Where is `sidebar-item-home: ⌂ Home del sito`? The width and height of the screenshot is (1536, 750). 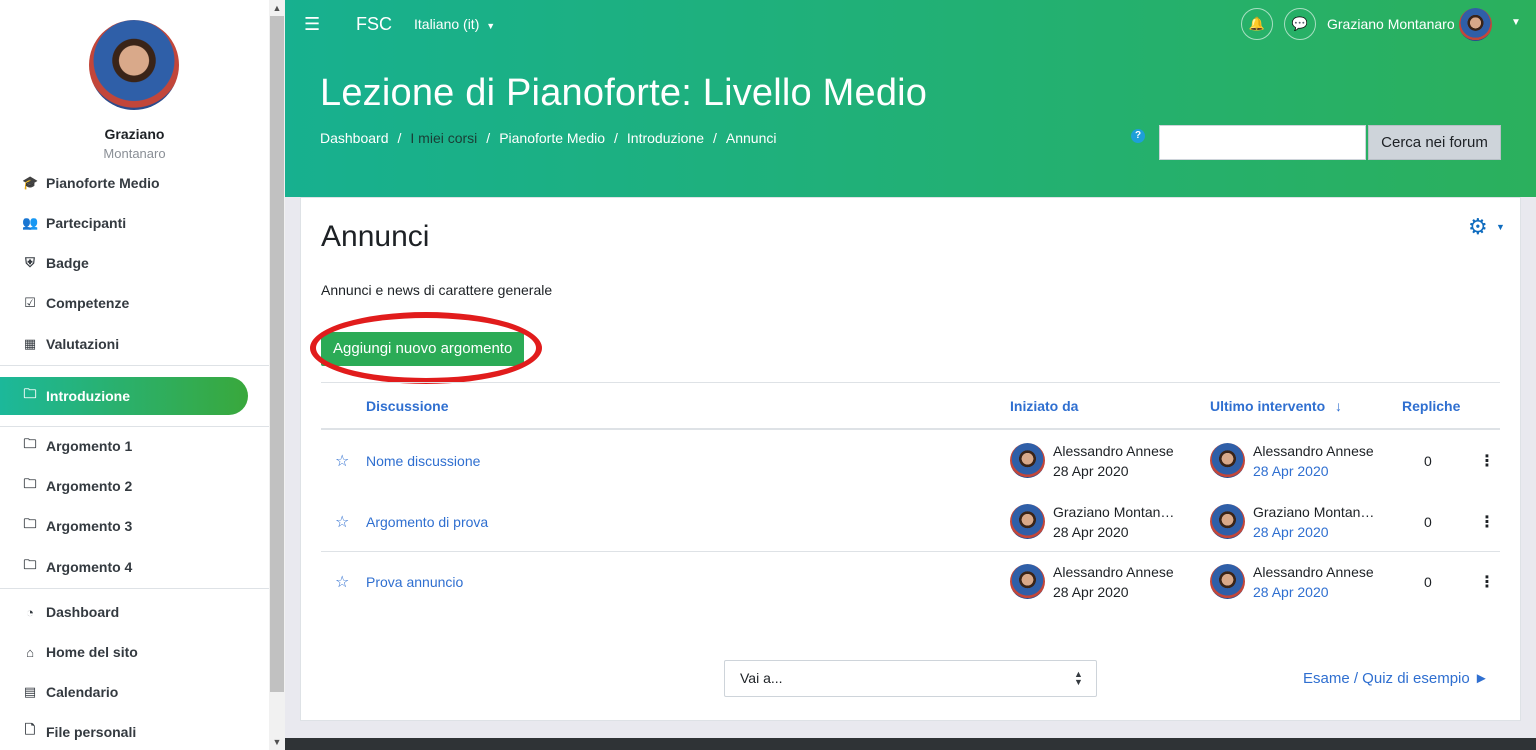 sidebar-item-home: ⌂ Home del sito is located at coordinates (134, 652).